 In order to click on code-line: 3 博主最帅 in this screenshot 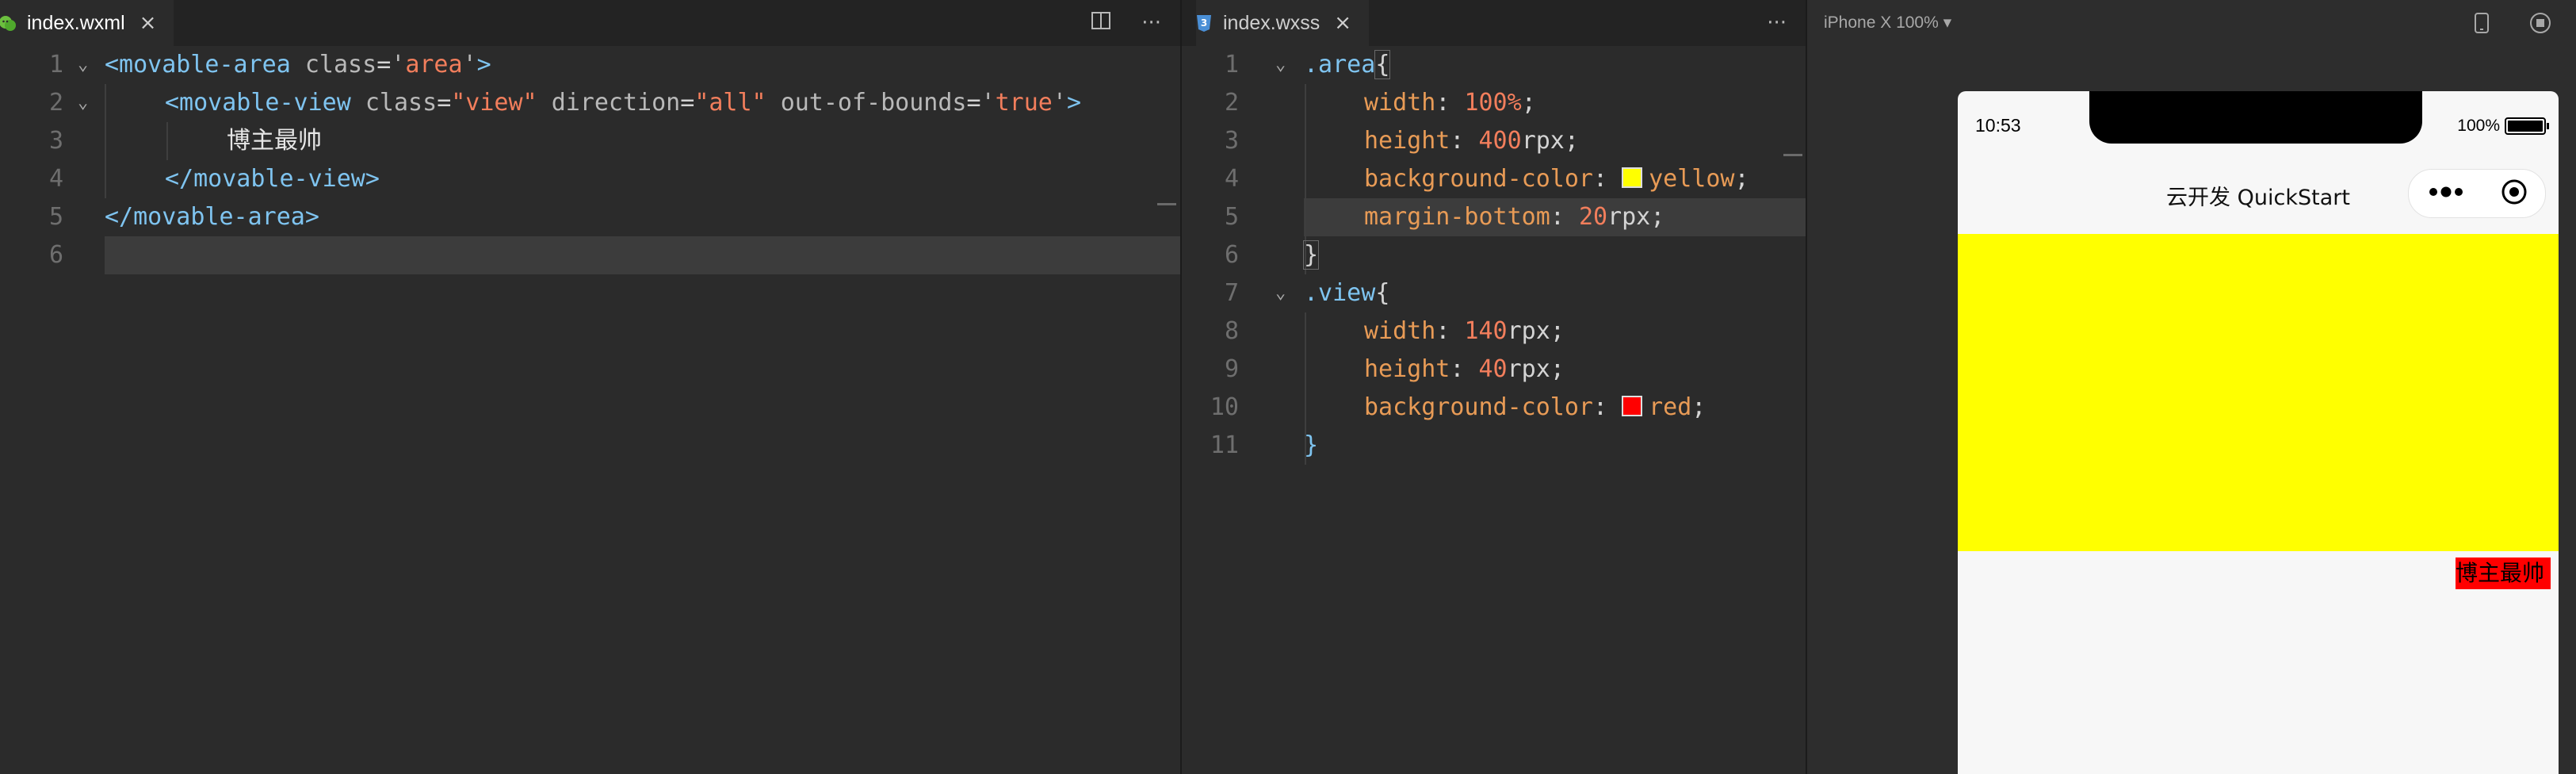, I will do `click(590, 141)`.